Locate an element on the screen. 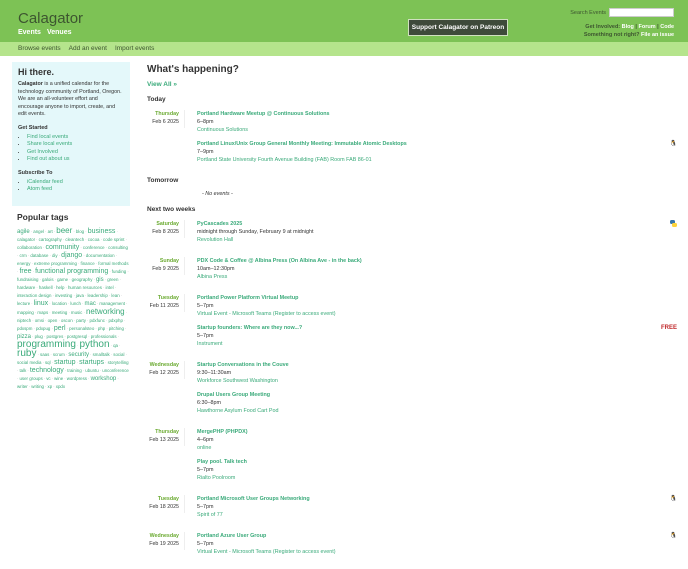  event-venue-link: Continuous Solutions is located at coordinates (222, 130).